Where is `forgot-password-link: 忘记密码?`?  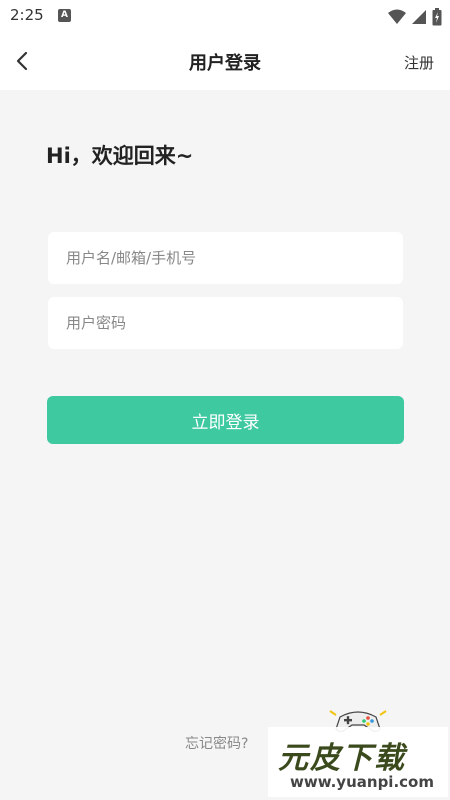
forgot-password-link: 忘记密码? is located at coordinates (216, 743).